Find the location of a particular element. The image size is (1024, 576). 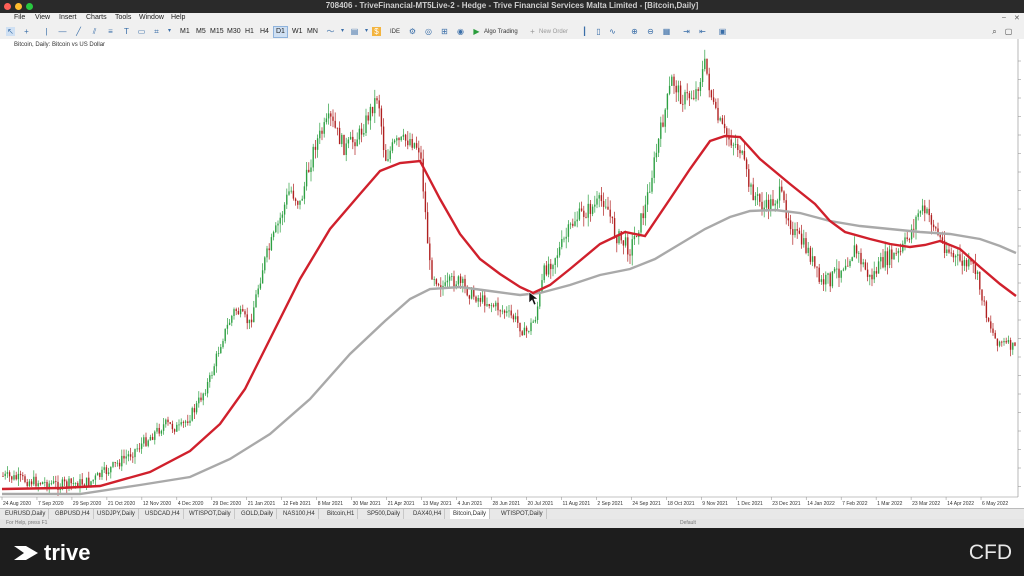

shapes-more-icon: ⌗ is located at coordinates (156, 31).